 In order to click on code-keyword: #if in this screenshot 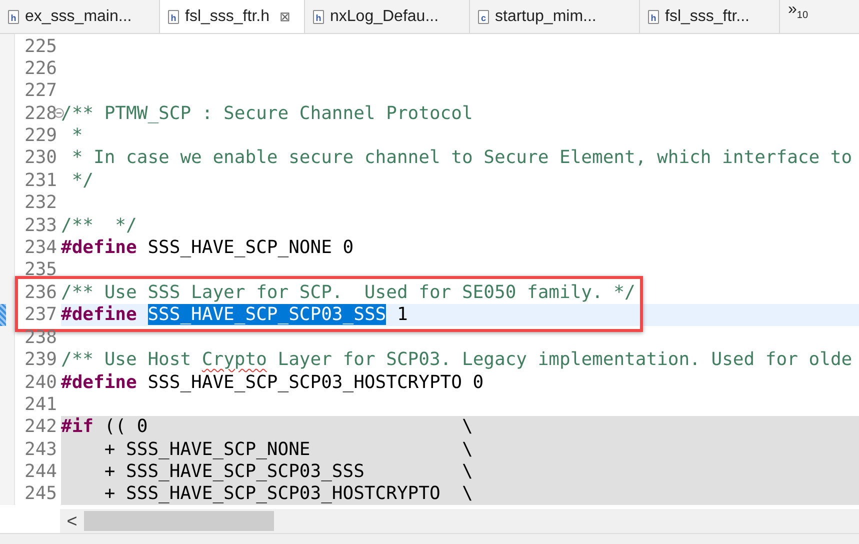, I will do `click(77, 427)`.